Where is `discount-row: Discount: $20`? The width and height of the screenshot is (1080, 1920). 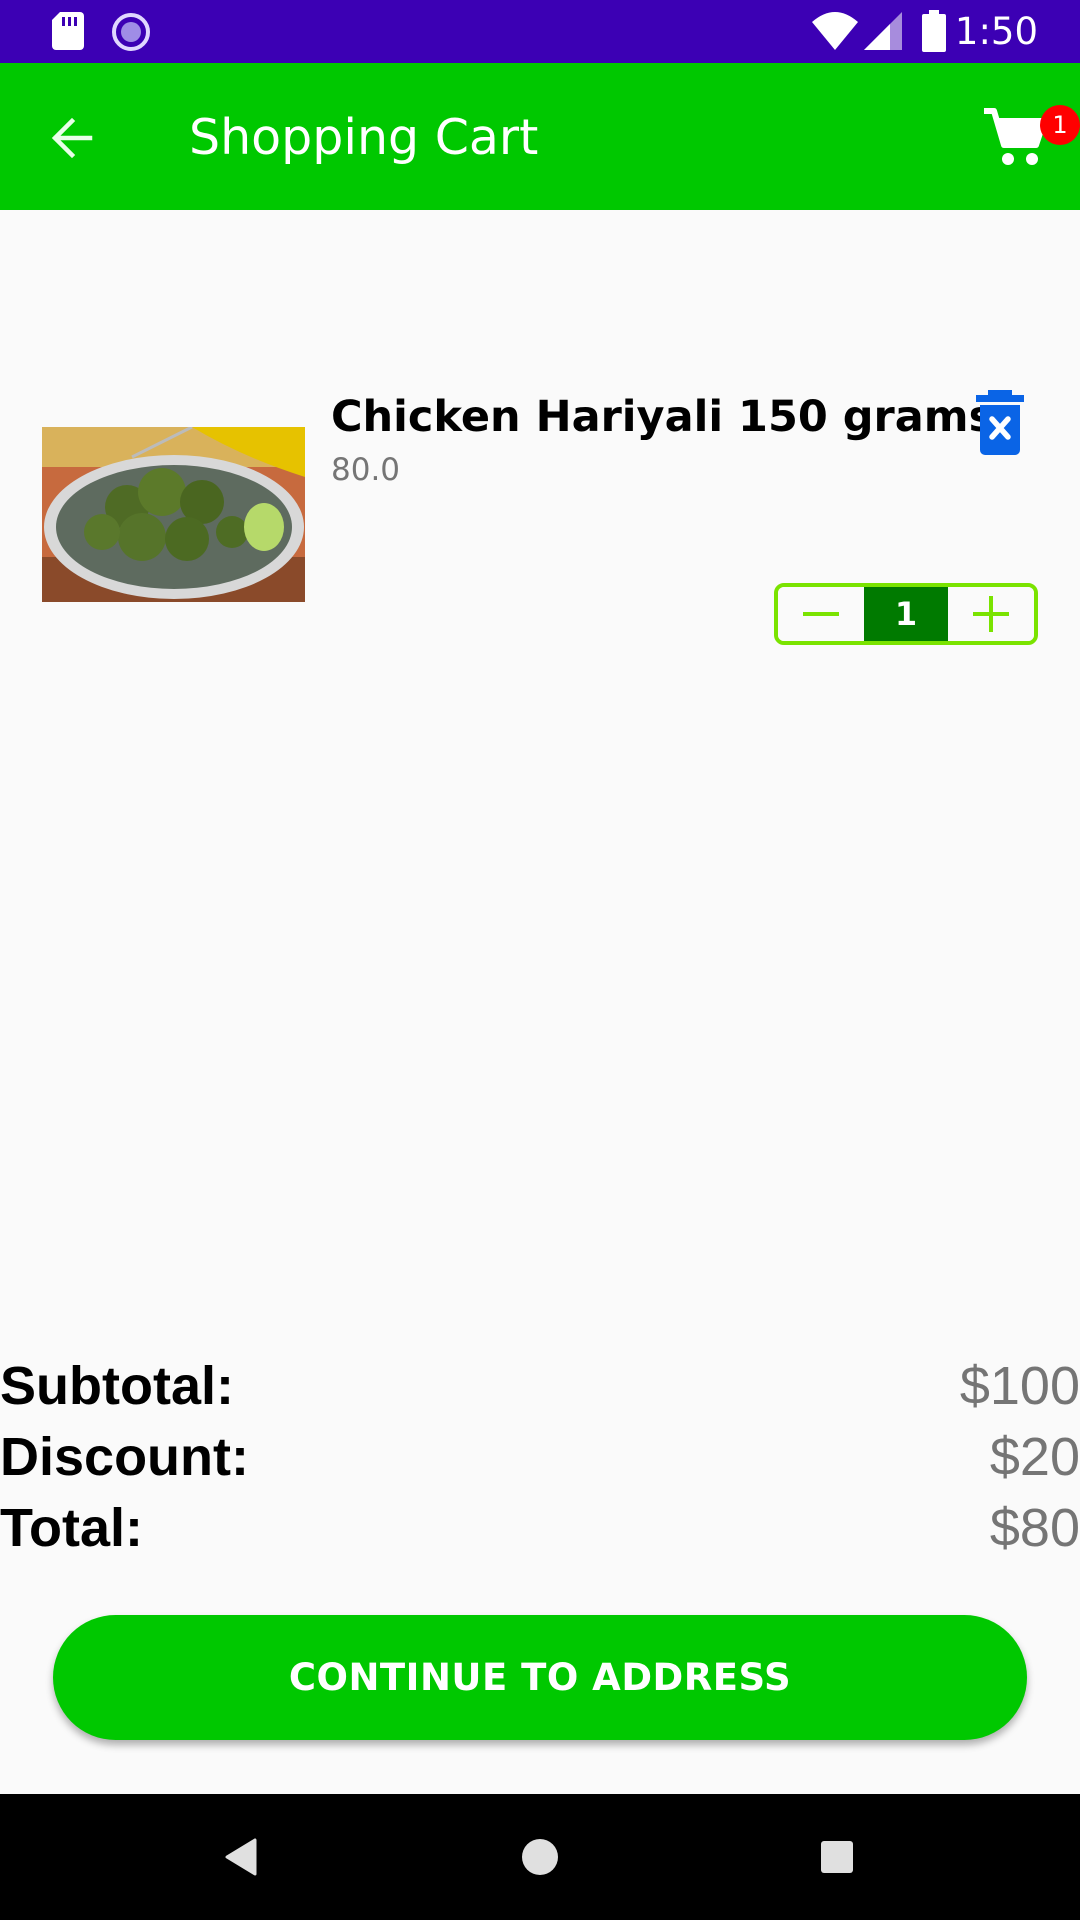
discount-row: Discount: $20 is located at coordinates (540, 1459).